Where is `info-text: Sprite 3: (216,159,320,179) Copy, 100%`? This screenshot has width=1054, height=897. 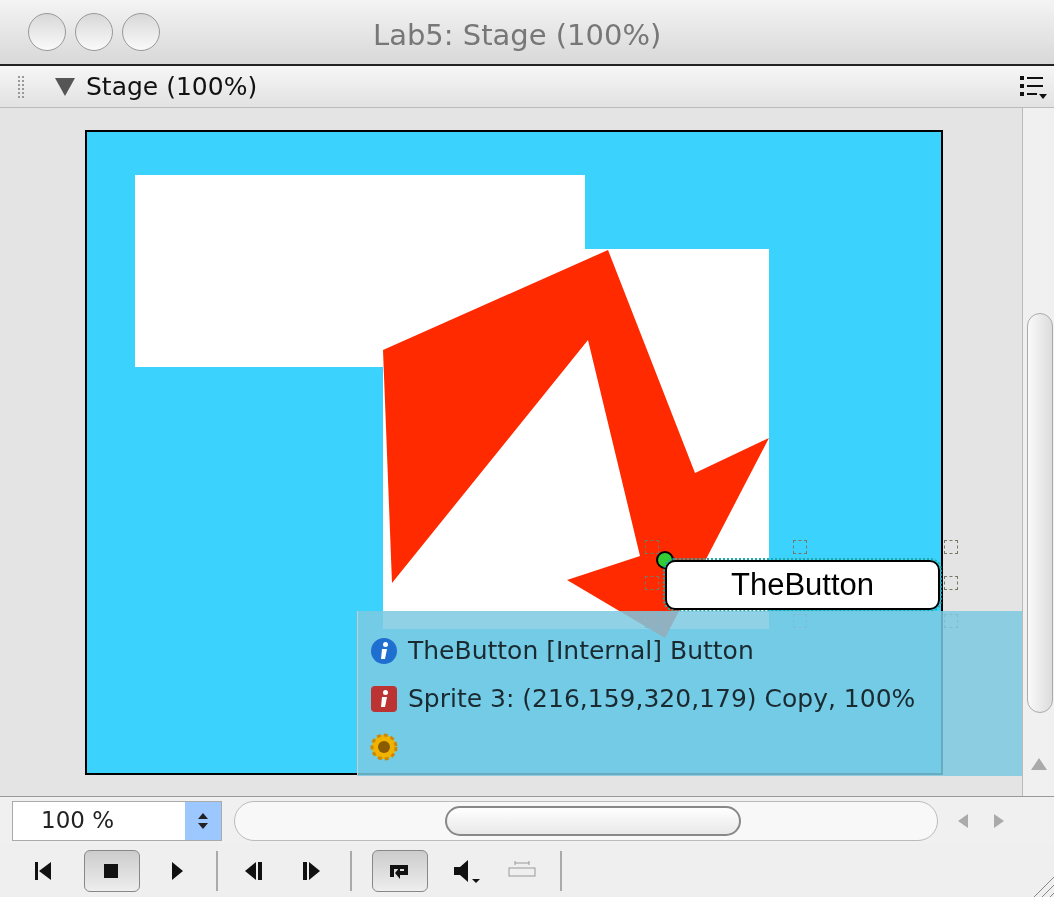 info-text: Sprite 3: (216,159,320,179) Copy, 100% is located at coordinates (662, 699).